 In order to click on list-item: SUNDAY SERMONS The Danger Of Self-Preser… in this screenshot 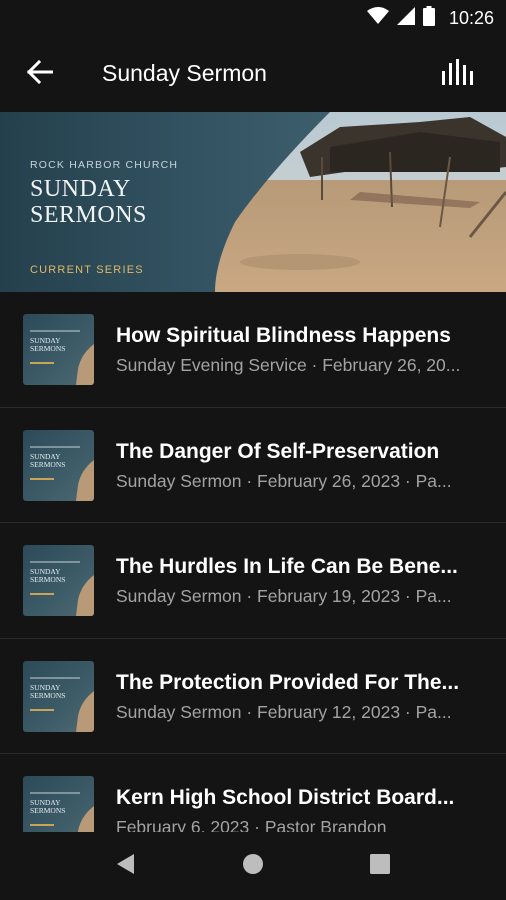, I will do `click(253, 465)`.